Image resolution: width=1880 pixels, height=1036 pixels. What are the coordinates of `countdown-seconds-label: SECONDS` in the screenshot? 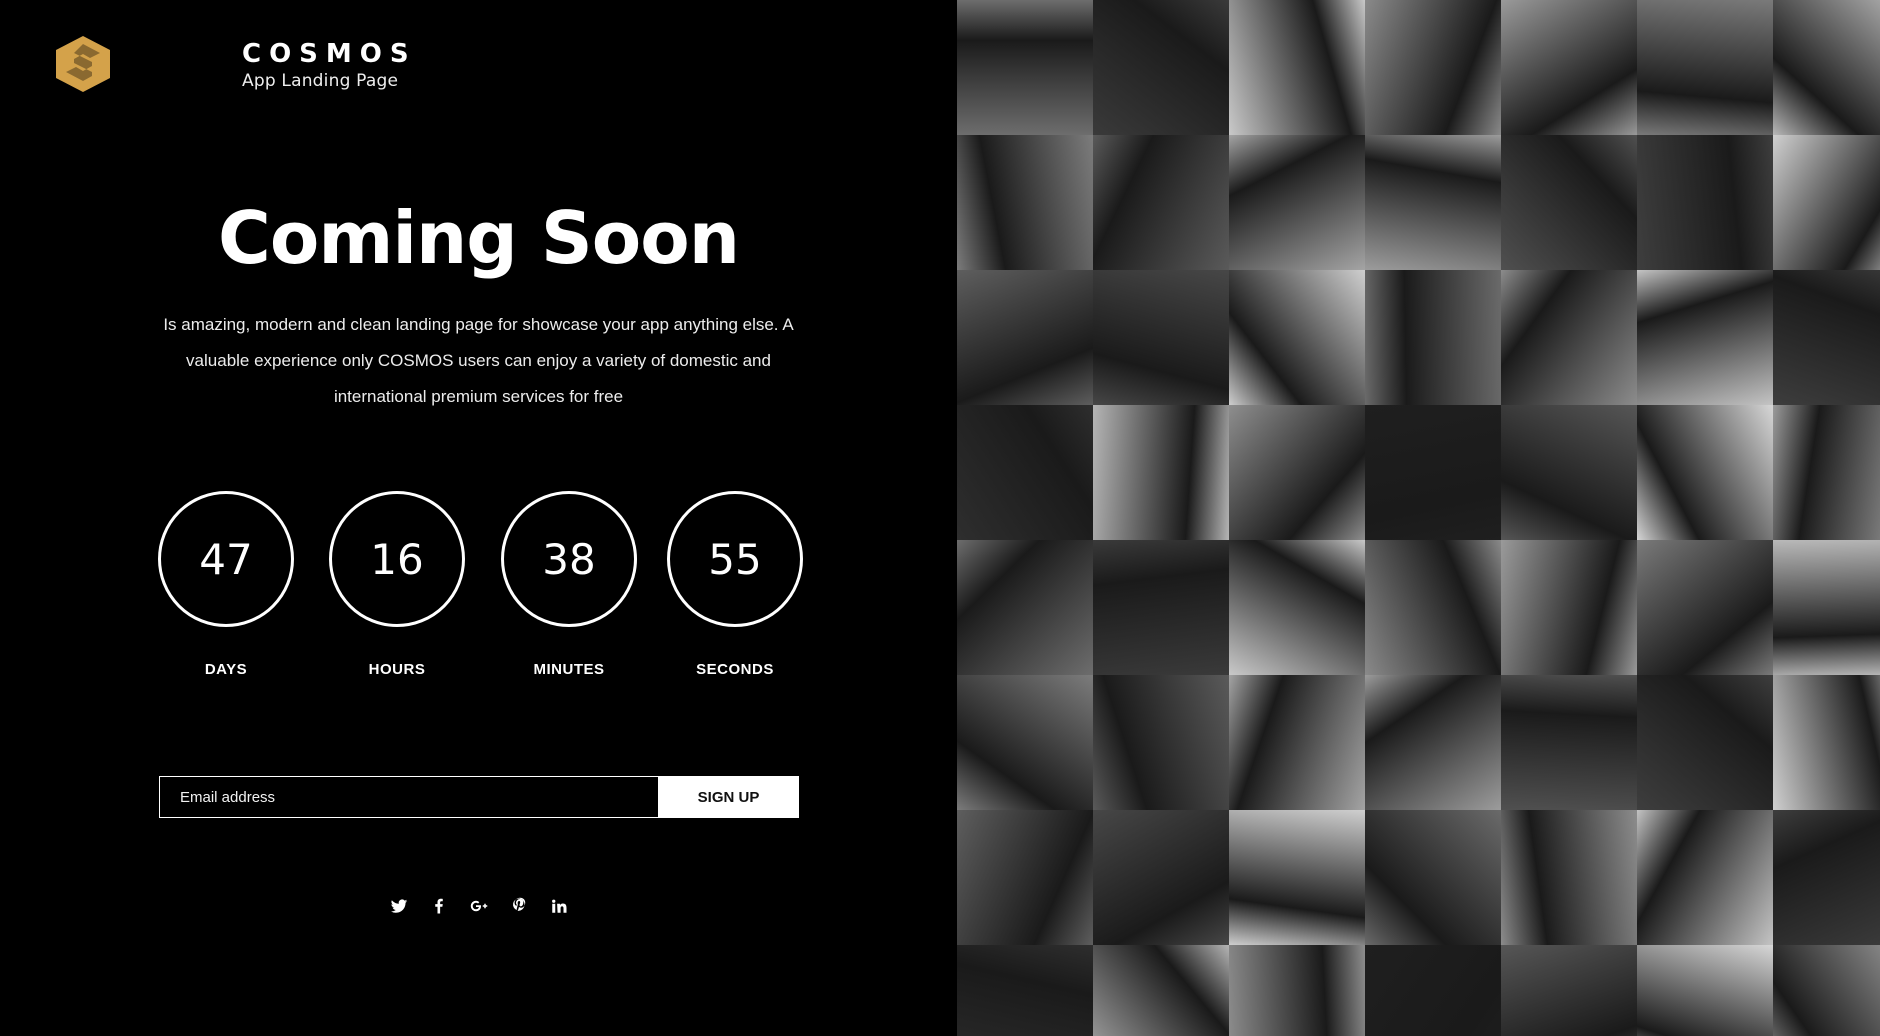 It's located at (735, 669).